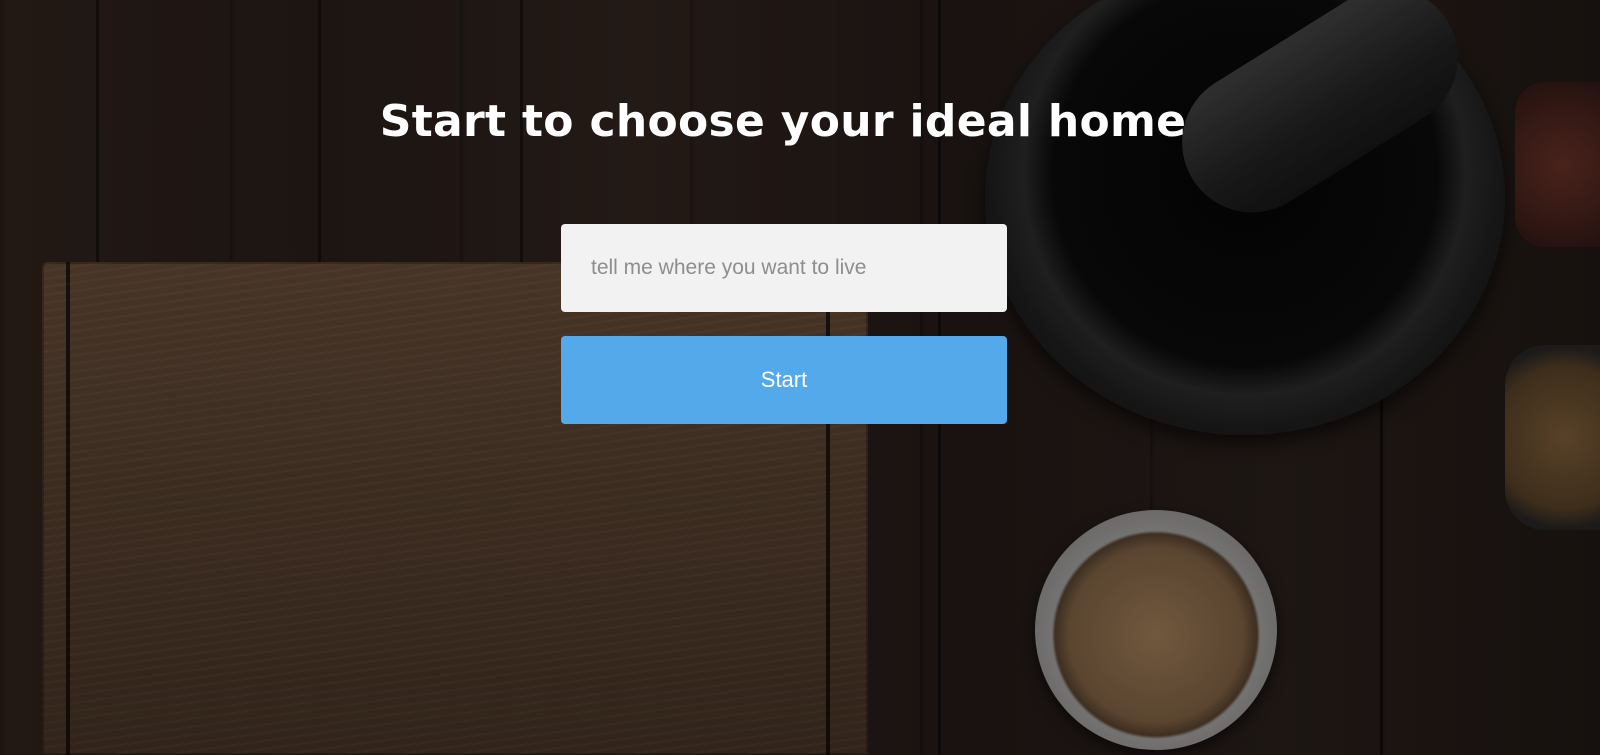  Describe the element at coordinates (784, 268) in the screenshot. I see `location-search-input` at that location.